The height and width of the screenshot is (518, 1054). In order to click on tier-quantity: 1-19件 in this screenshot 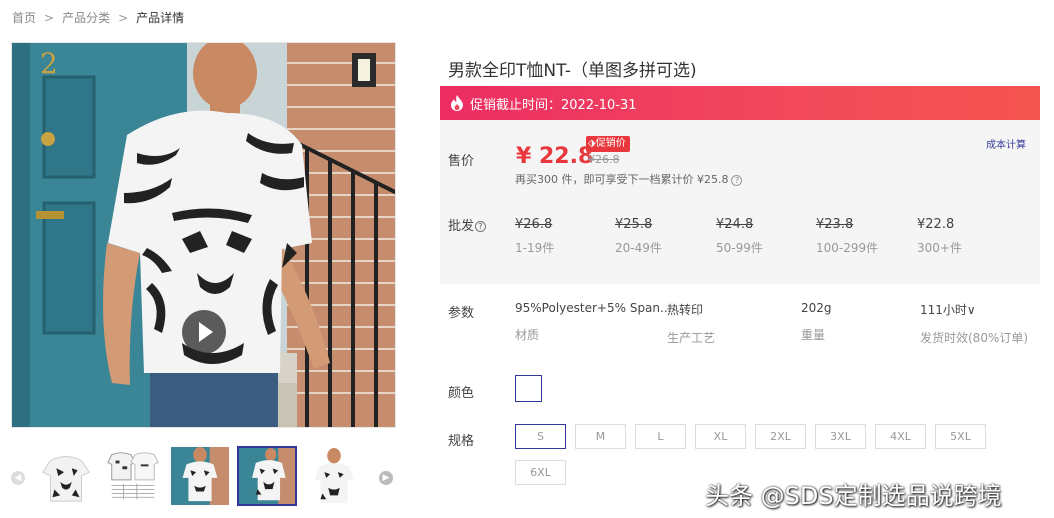, I will do `click(535, 248)`.